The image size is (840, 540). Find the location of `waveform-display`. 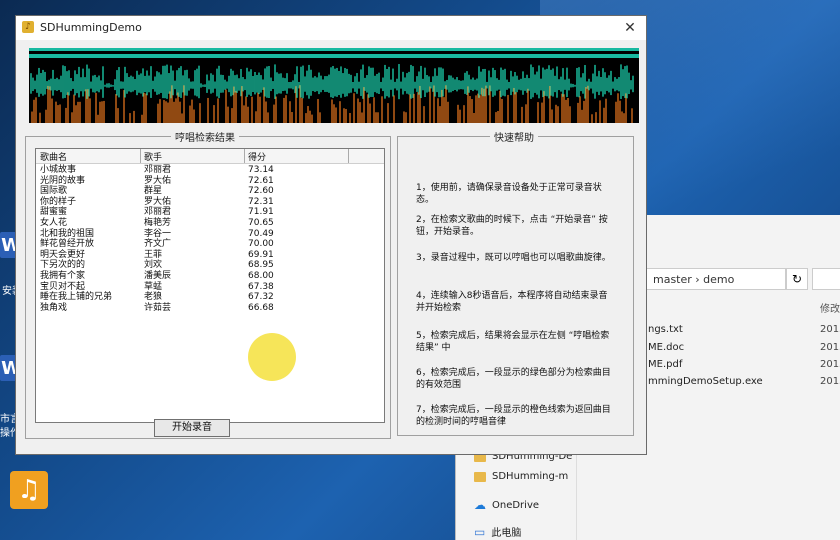

waveform-display is located at coordinates (334, 85).